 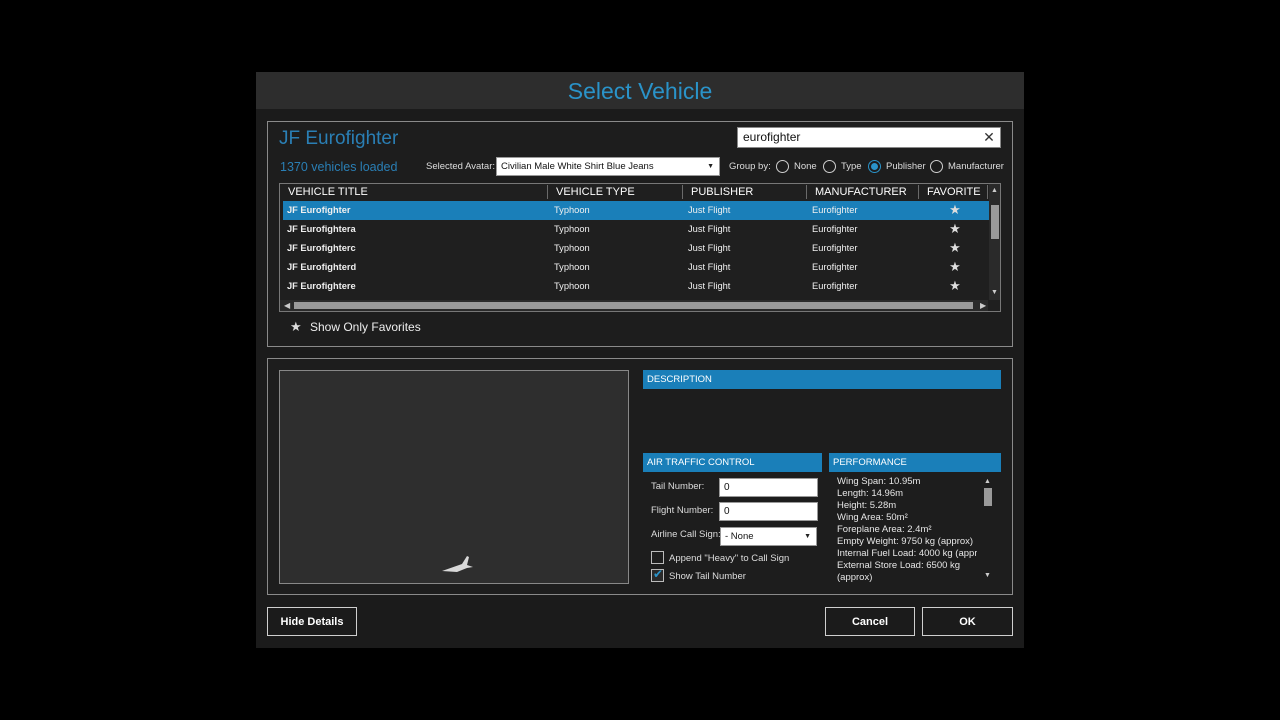 I want to click on column-manufacturer: MANUFACTURER, so click(x=863, y=192).